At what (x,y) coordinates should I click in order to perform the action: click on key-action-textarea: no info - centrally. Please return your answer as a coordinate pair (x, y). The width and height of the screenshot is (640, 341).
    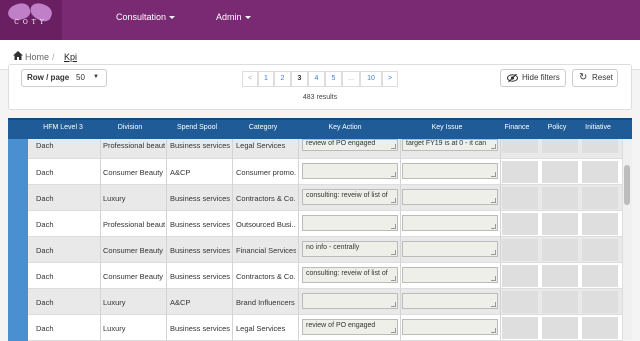
    Looking at the image, I should click on (350, 249).